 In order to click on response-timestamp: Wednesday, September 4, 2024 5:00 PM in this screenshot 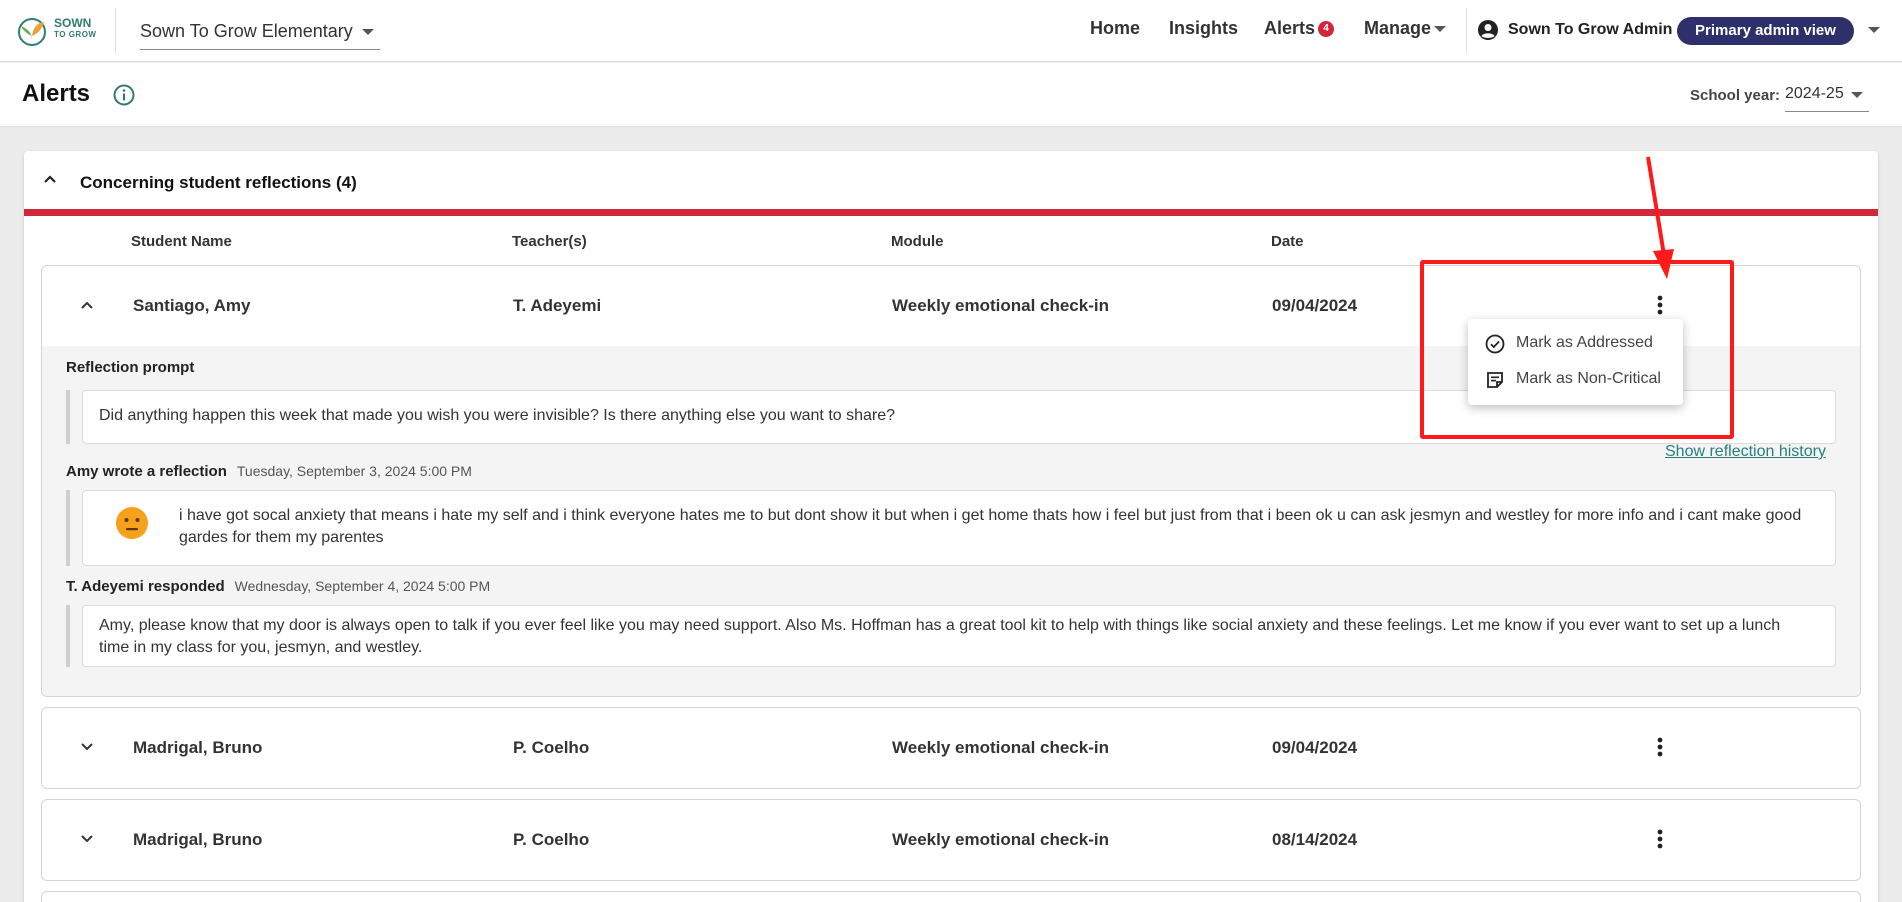, I will do `click(362, 586)`.